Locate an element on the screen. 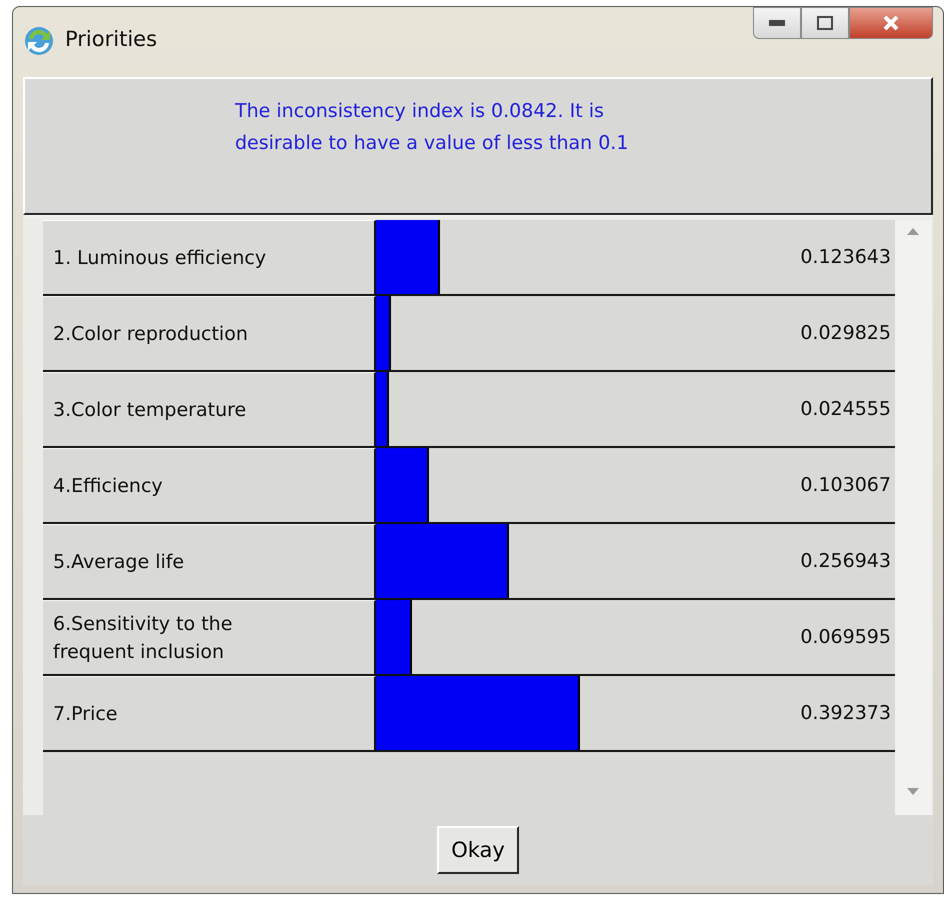  scroll-down-icon is located at coordinates (913, 791).